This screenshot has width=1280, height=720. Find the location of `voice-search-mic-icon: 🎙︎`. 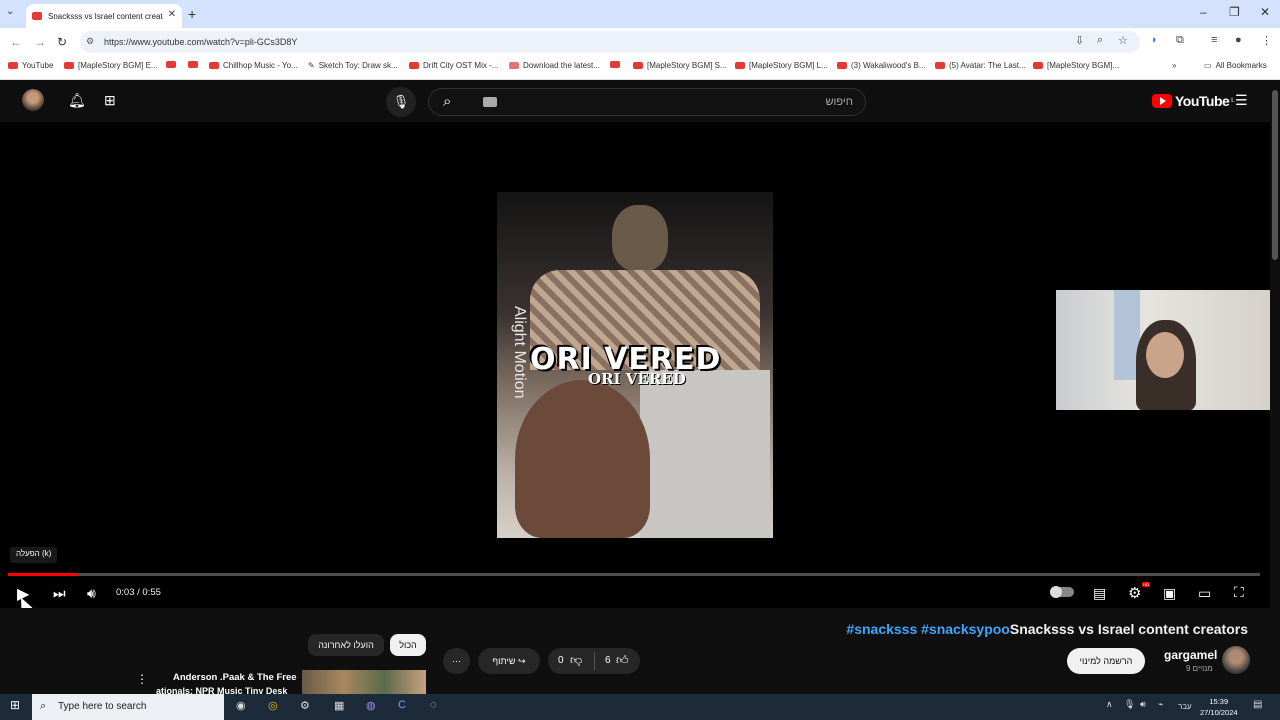

voice-search-mic-icon: 🎙︎ is located at coordinates (401, 102).